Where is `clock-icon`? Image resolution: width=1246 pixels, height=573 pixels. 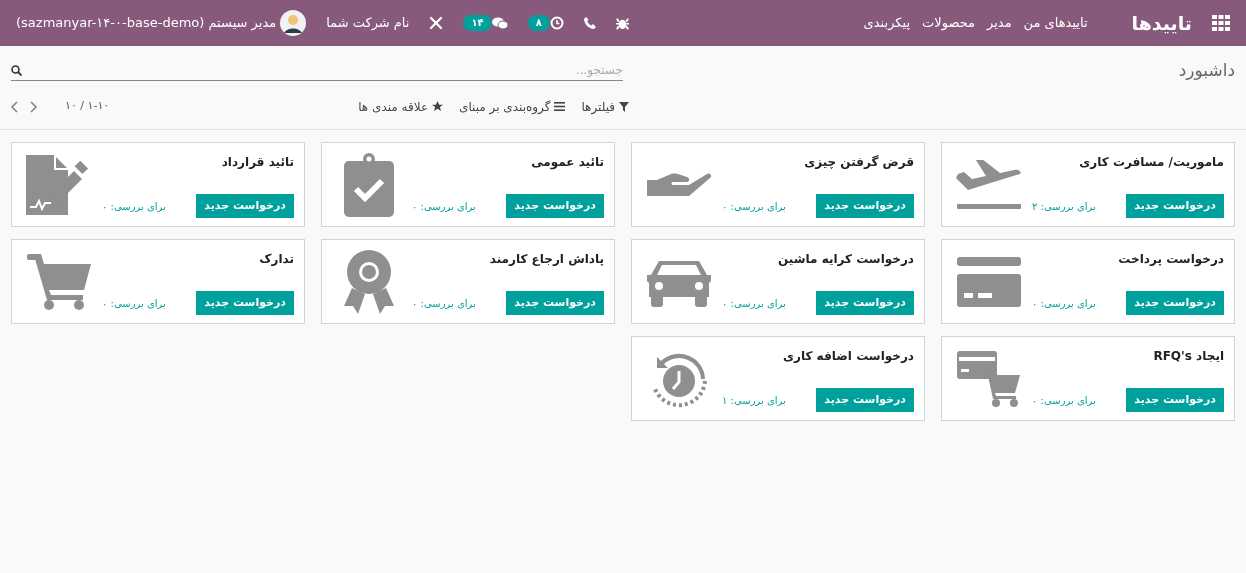
clock-icon is located at coordinates (556, 23).